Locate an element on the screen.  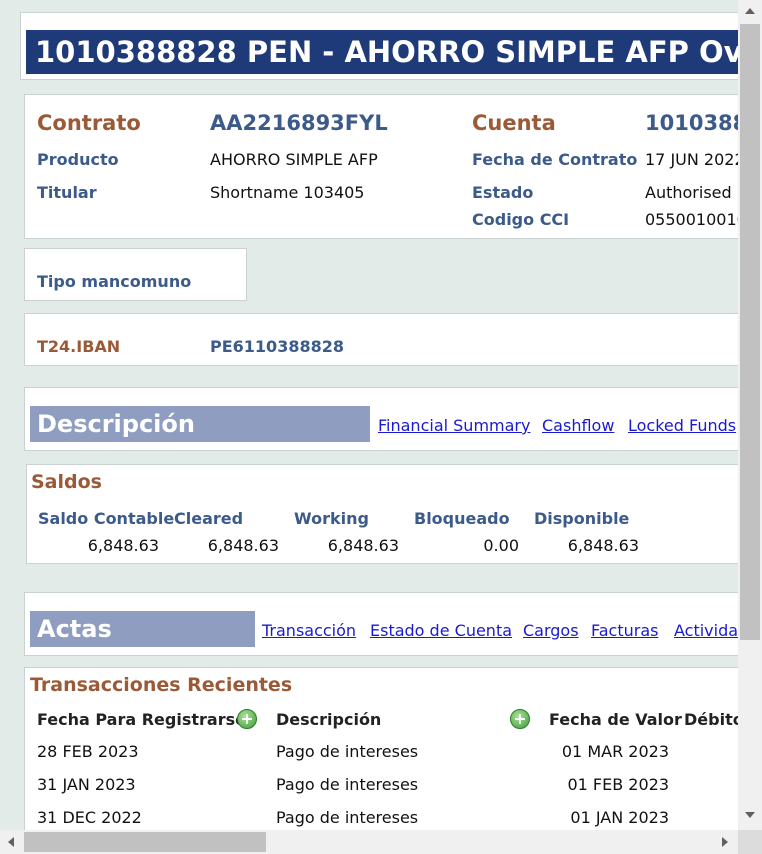
saldo-contable-header: Saldo Contable is located at coordinates (106, 518).